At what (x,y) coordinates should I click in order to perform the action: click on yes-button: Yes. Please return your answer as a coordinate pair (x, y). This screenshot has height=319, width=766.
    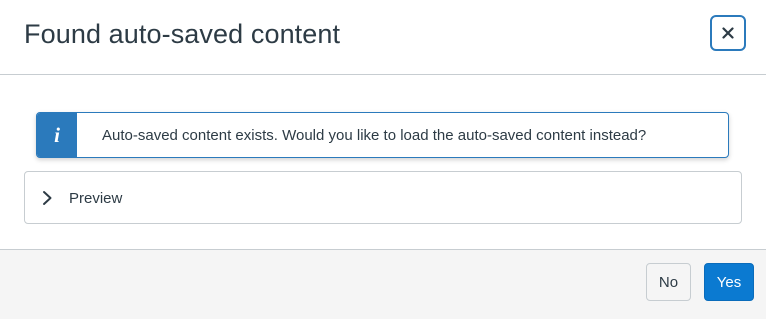
    Looking at the image, I should click on (729, 282).